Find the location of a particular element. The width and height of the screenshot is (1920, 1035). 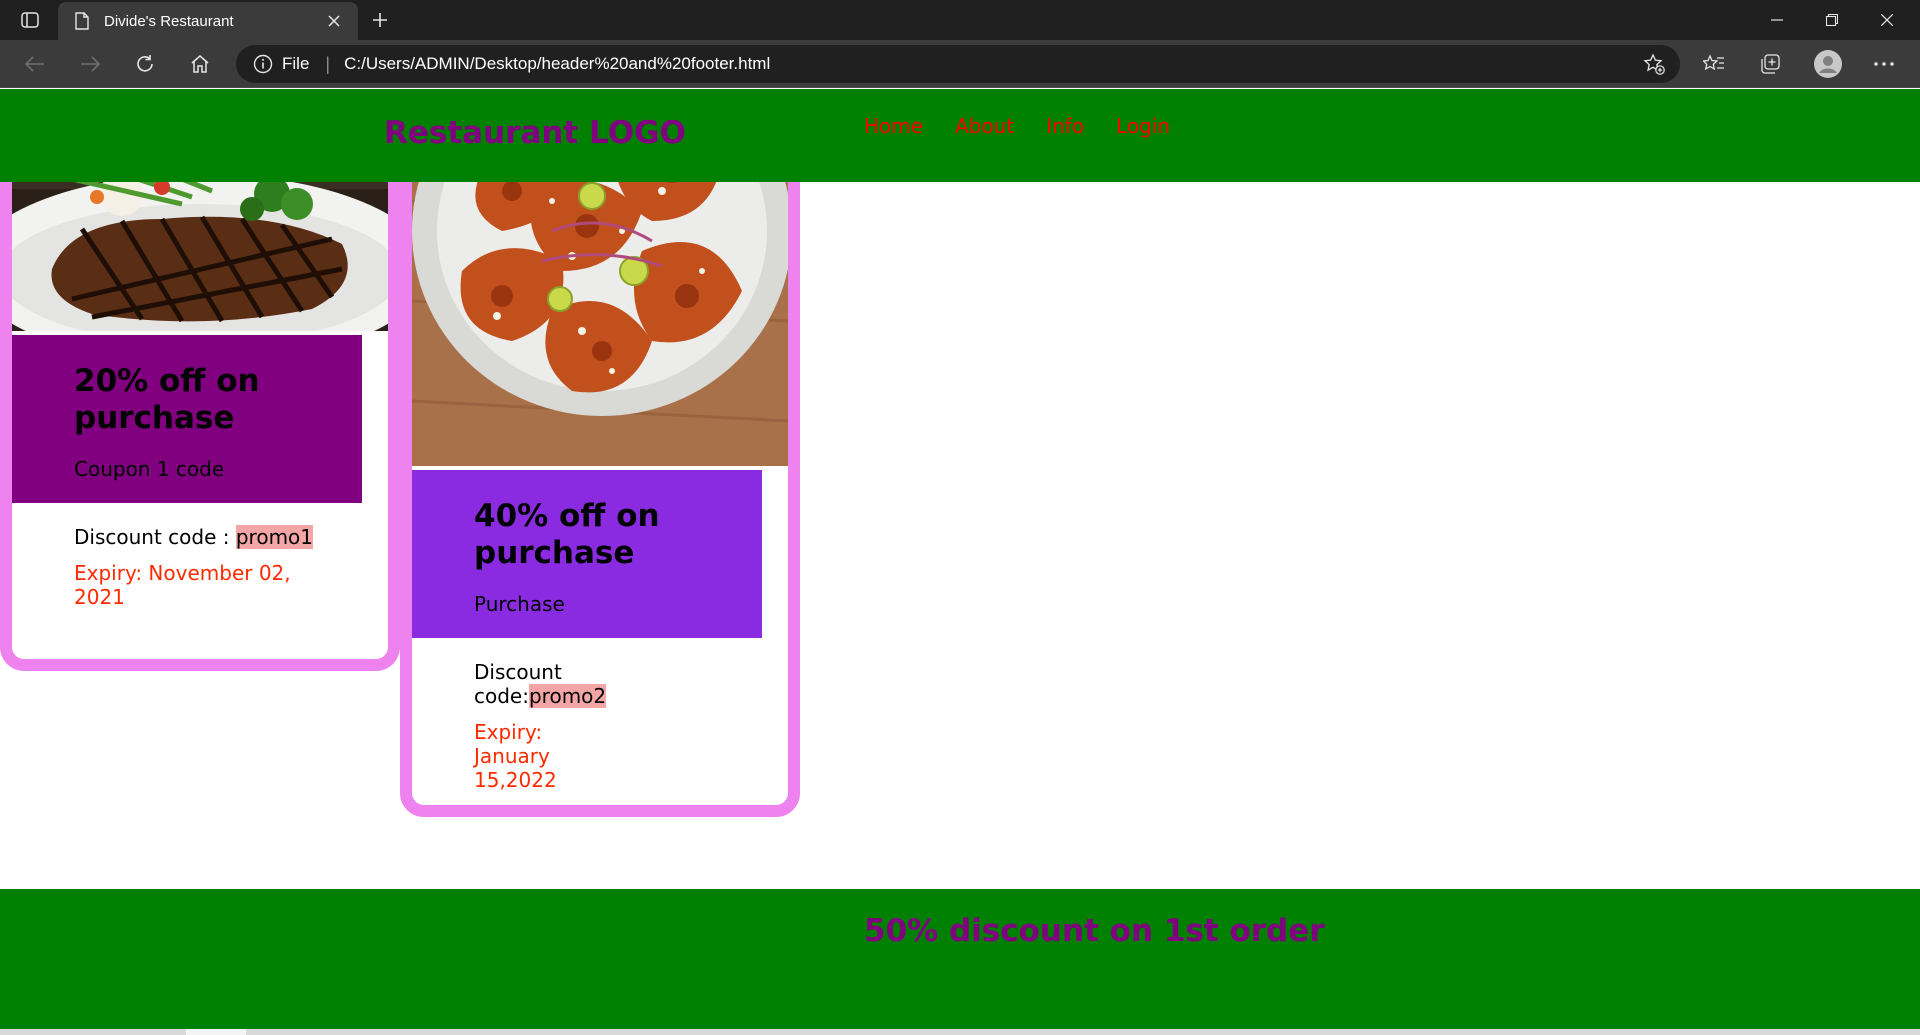

nav-link-info: Info is located at coordinates (1065, 126).